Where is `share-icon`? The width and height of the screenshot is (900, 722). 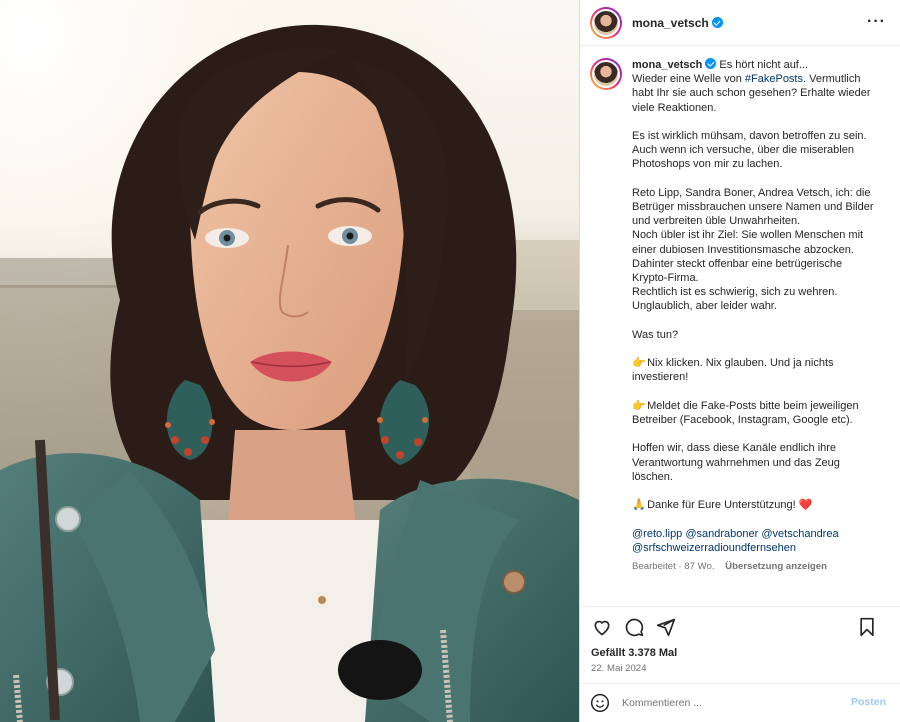
share-icon is located at coordinates (666, 627).